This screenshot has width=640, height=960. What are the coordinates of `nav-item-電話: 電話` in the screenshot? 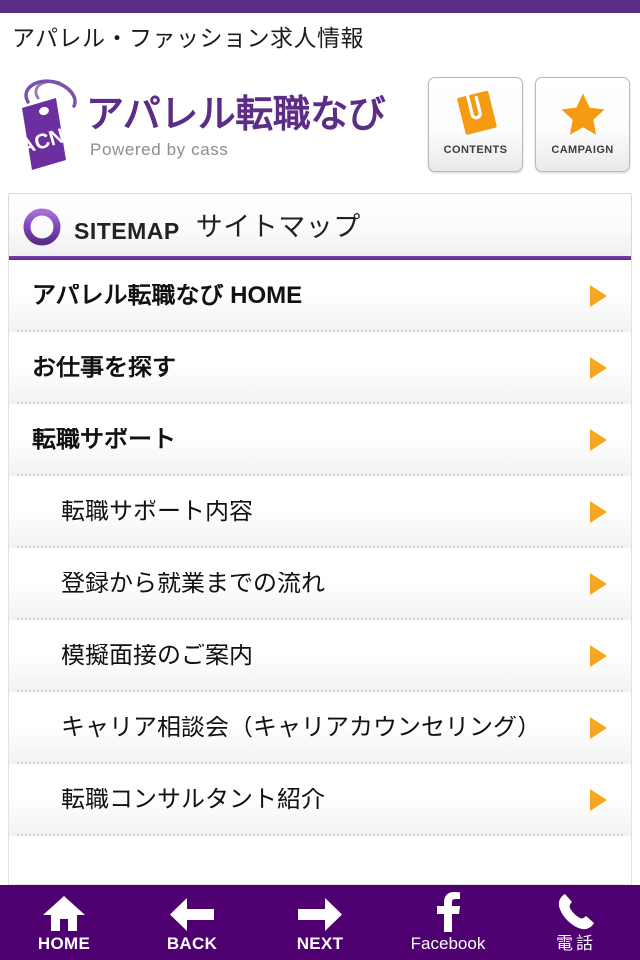 It's located at (576, 922).